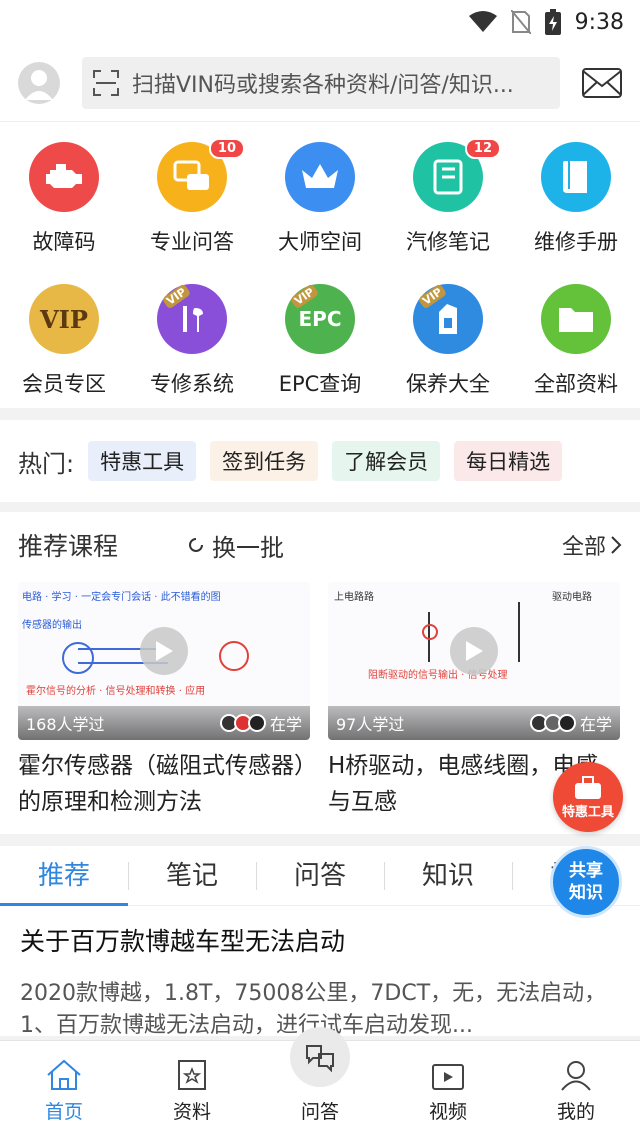  I want to click on chip-tools: 特惠工具, so click(142, 461).